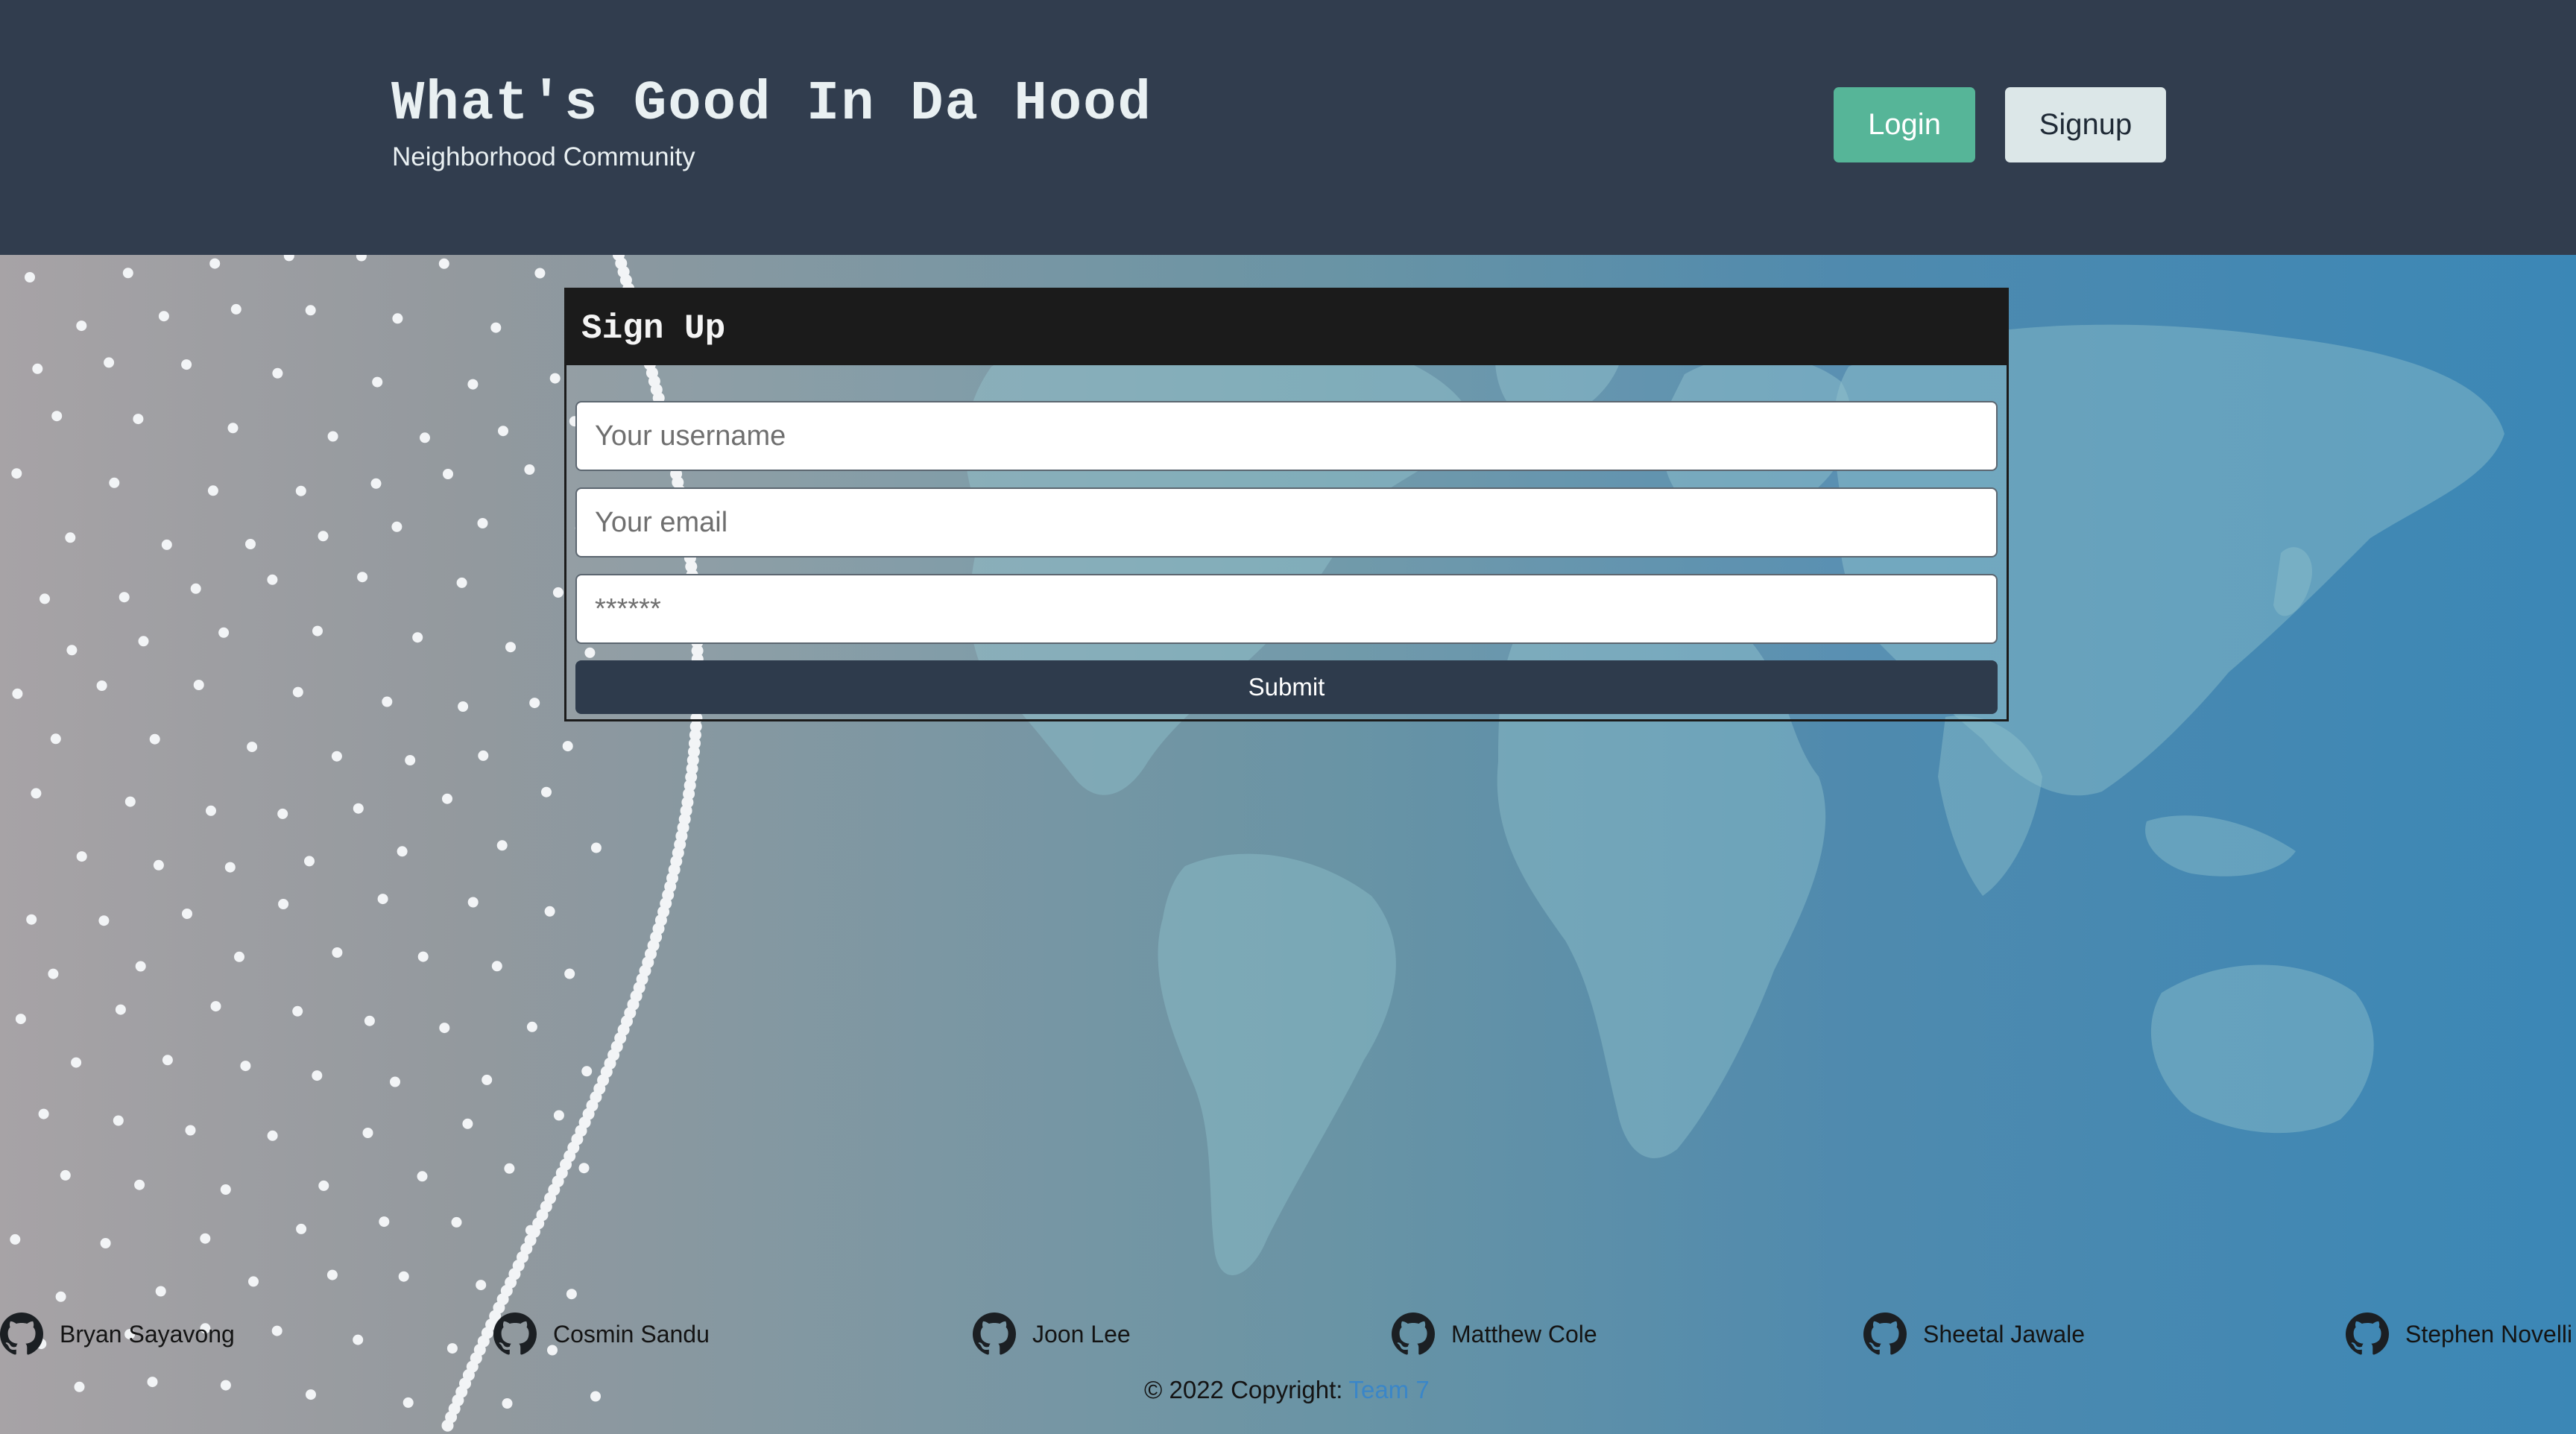 Image resolution: width=2576 pixels, height=1434 pixels. I want to click on site-title: What's Good In Da Hood, so click(771, 105).